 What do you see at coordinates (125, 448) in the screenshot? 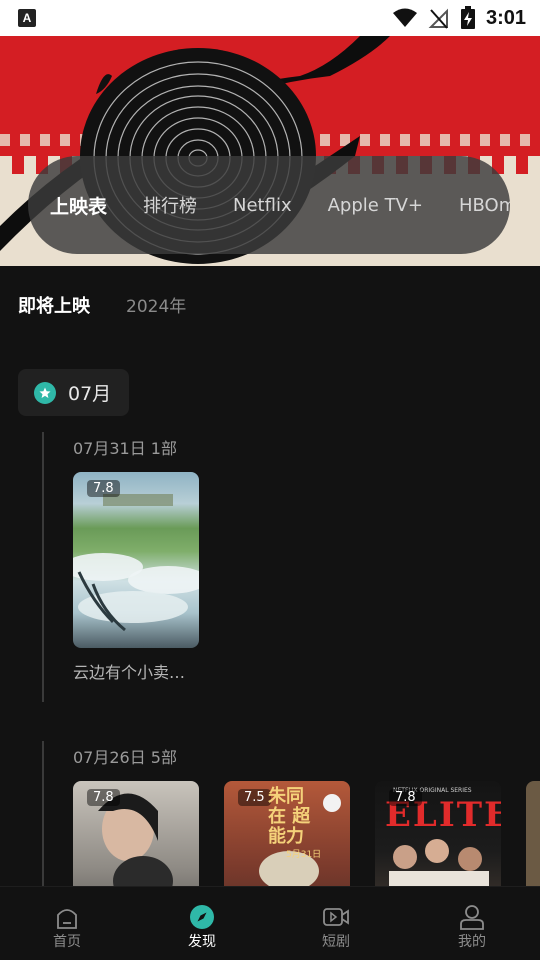
I see `group-date-label: 07月31日 1部` at bounding box center [125, 448].